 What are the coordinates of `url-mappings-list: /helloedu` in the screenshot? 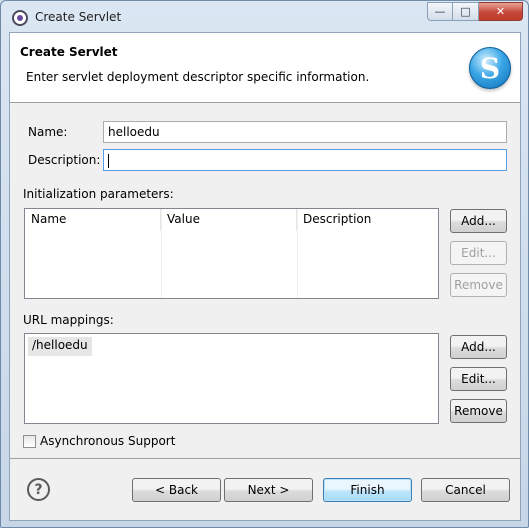 It's located at (231, 378).